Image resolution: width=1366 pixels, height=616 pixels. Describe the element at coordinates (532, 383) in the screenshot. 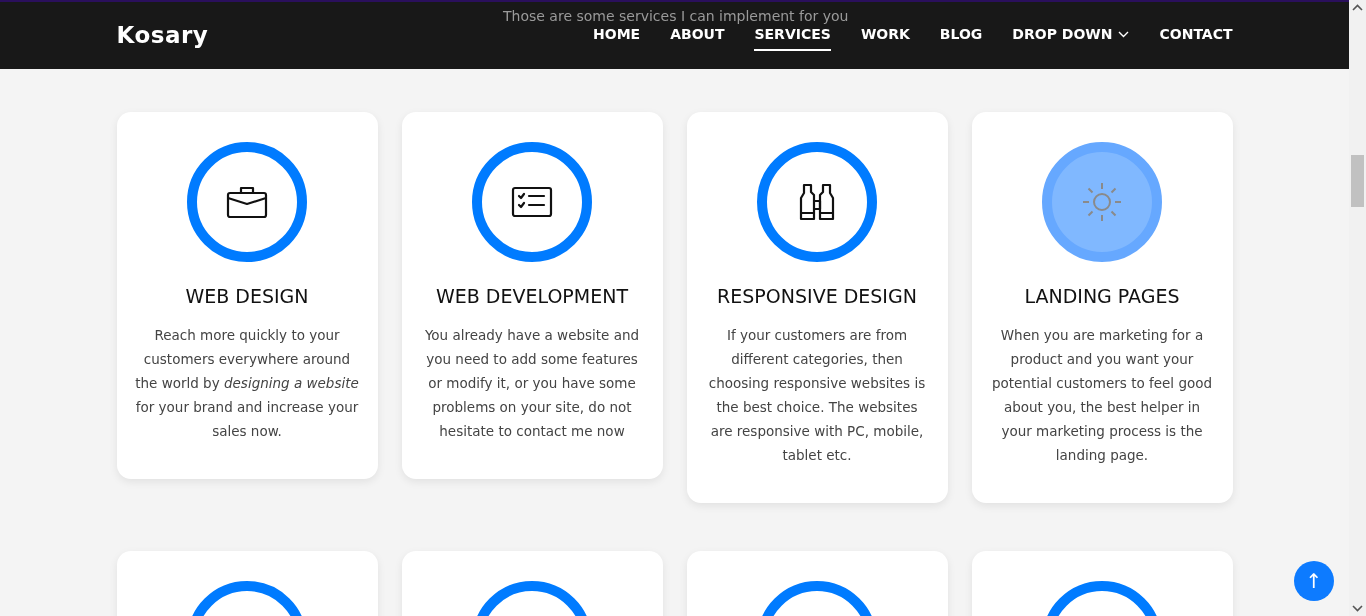

I see `service-description: You already have a website and you need to add some features or modify it, or you have some problems on your site, do not hesitate to contact me now` at that location.